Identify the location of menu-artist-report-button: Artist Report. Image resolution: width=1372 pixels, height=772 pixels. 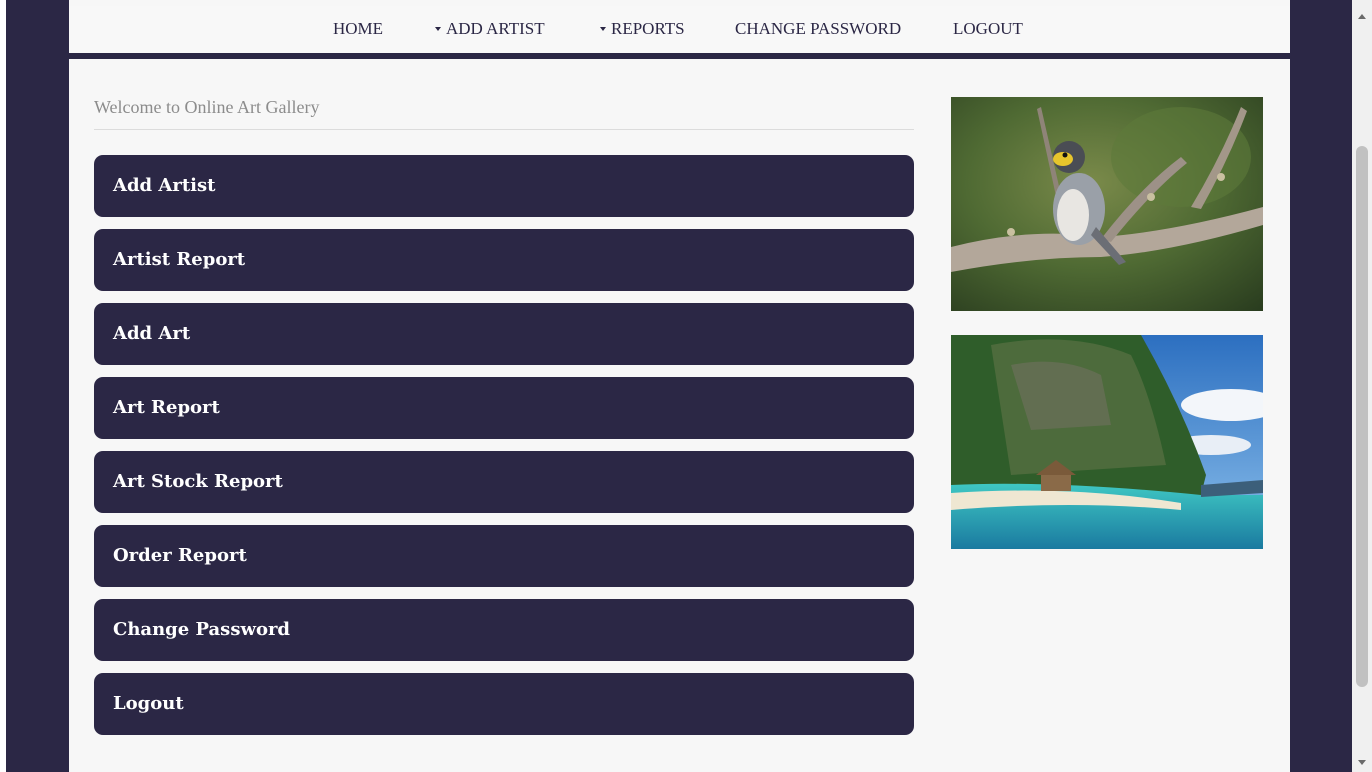
(504, 260).